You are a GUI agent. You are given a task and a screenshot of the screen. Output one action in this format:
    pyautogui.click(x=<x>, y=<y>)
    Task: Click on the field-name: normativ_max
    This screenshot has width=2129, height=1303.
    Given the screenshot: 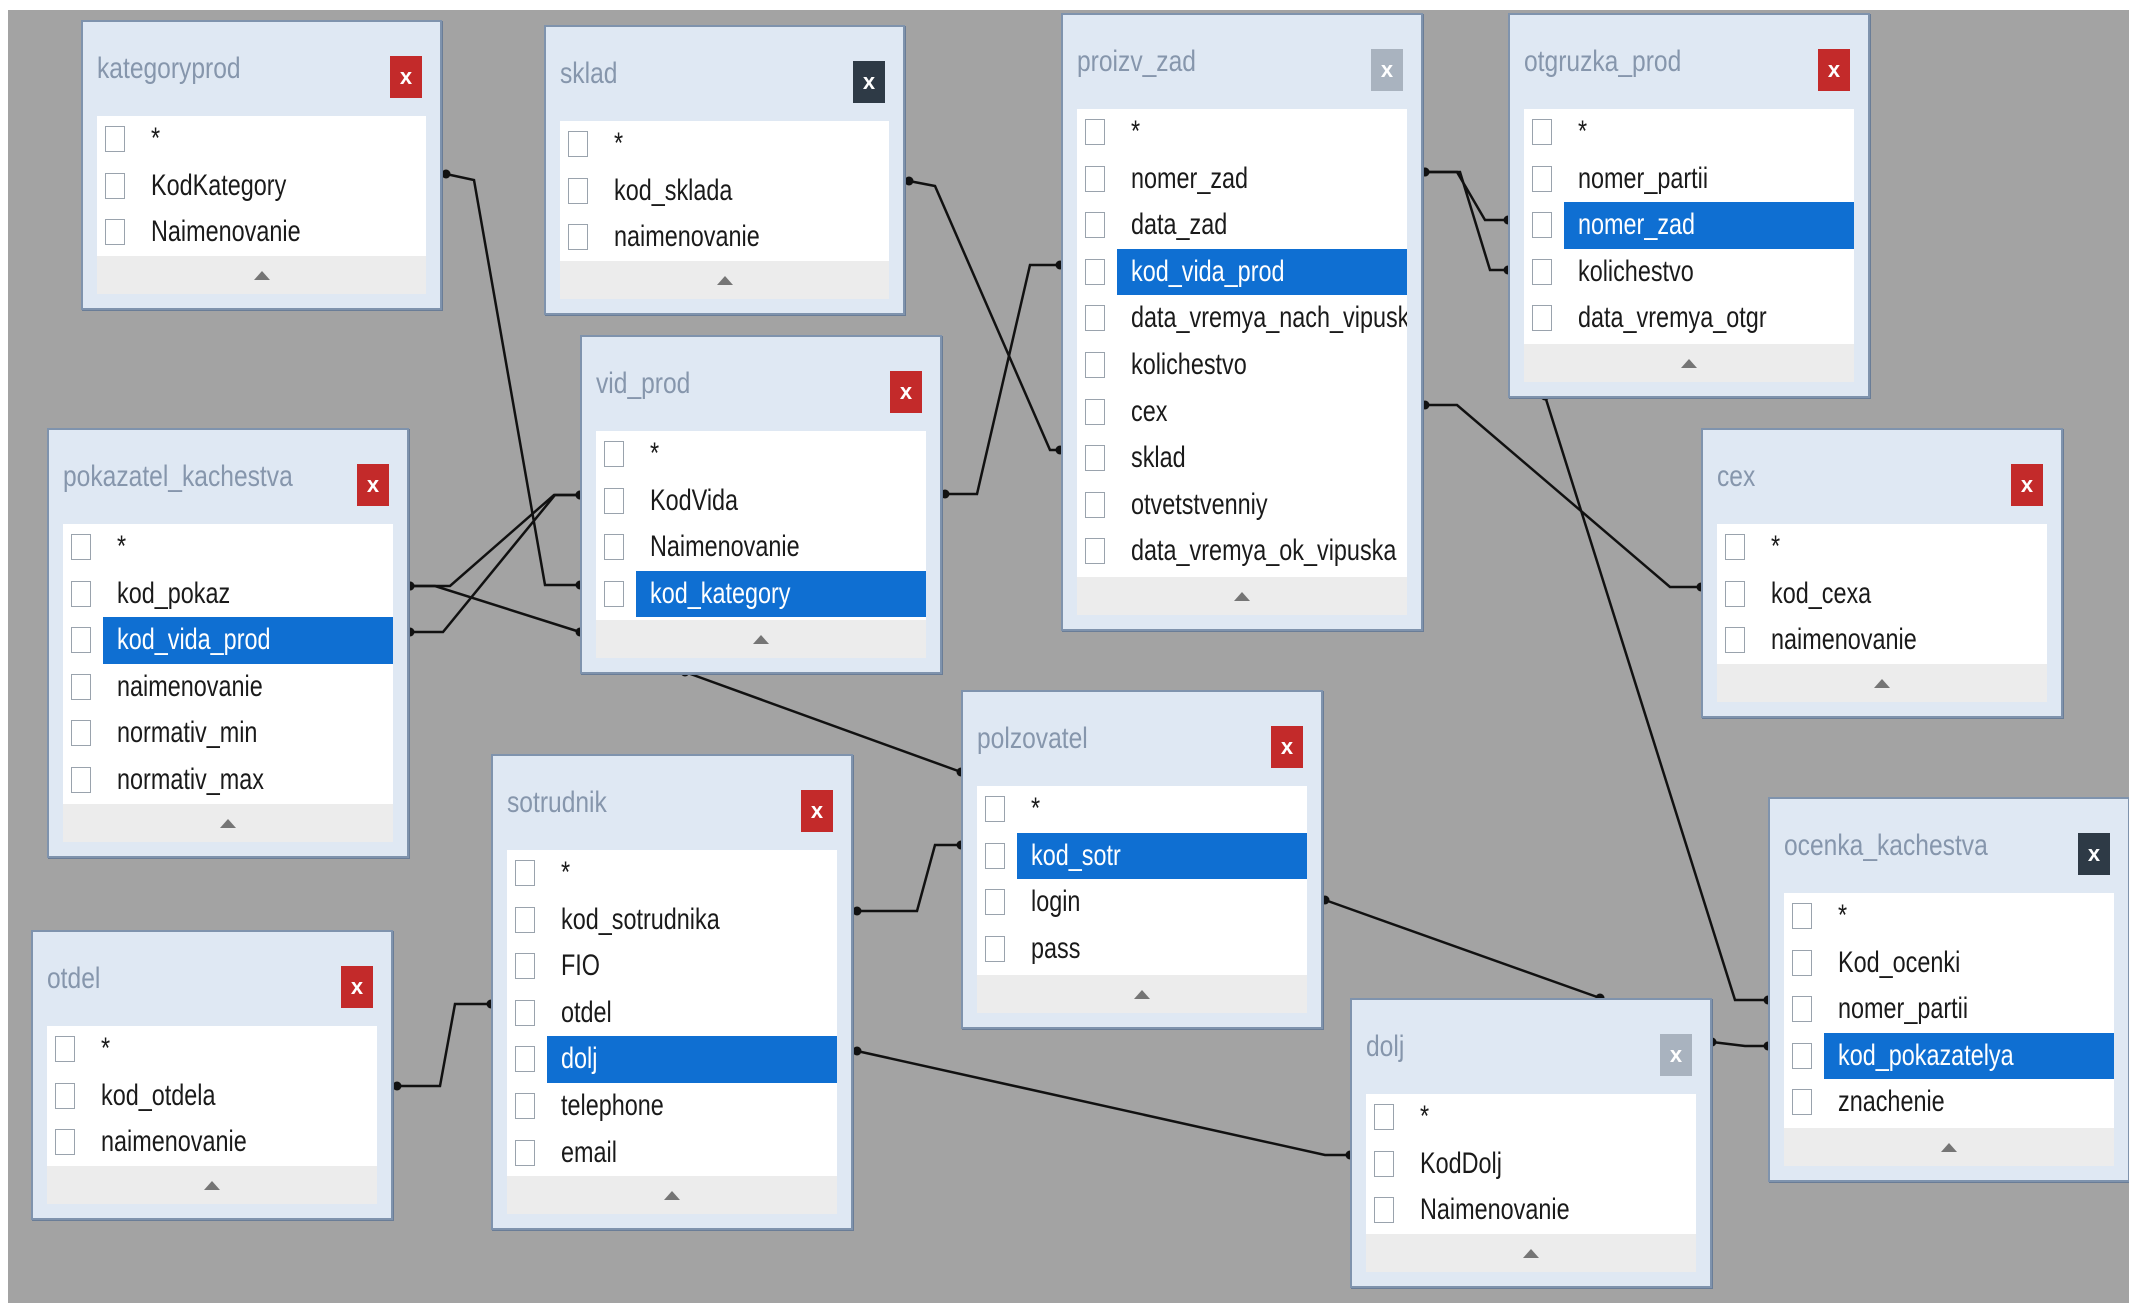 What is the action you would take?
    pyautogui.click(x=248, y=780)
    